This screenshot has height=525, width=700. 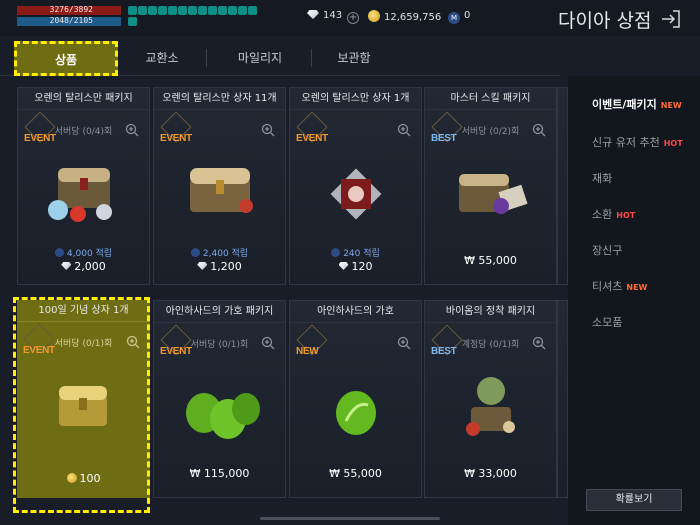 What do you see at coordinates (605, 21) in the screenshot?
I see `page-title: 다이아 상점` at bounding box center [605, 21].